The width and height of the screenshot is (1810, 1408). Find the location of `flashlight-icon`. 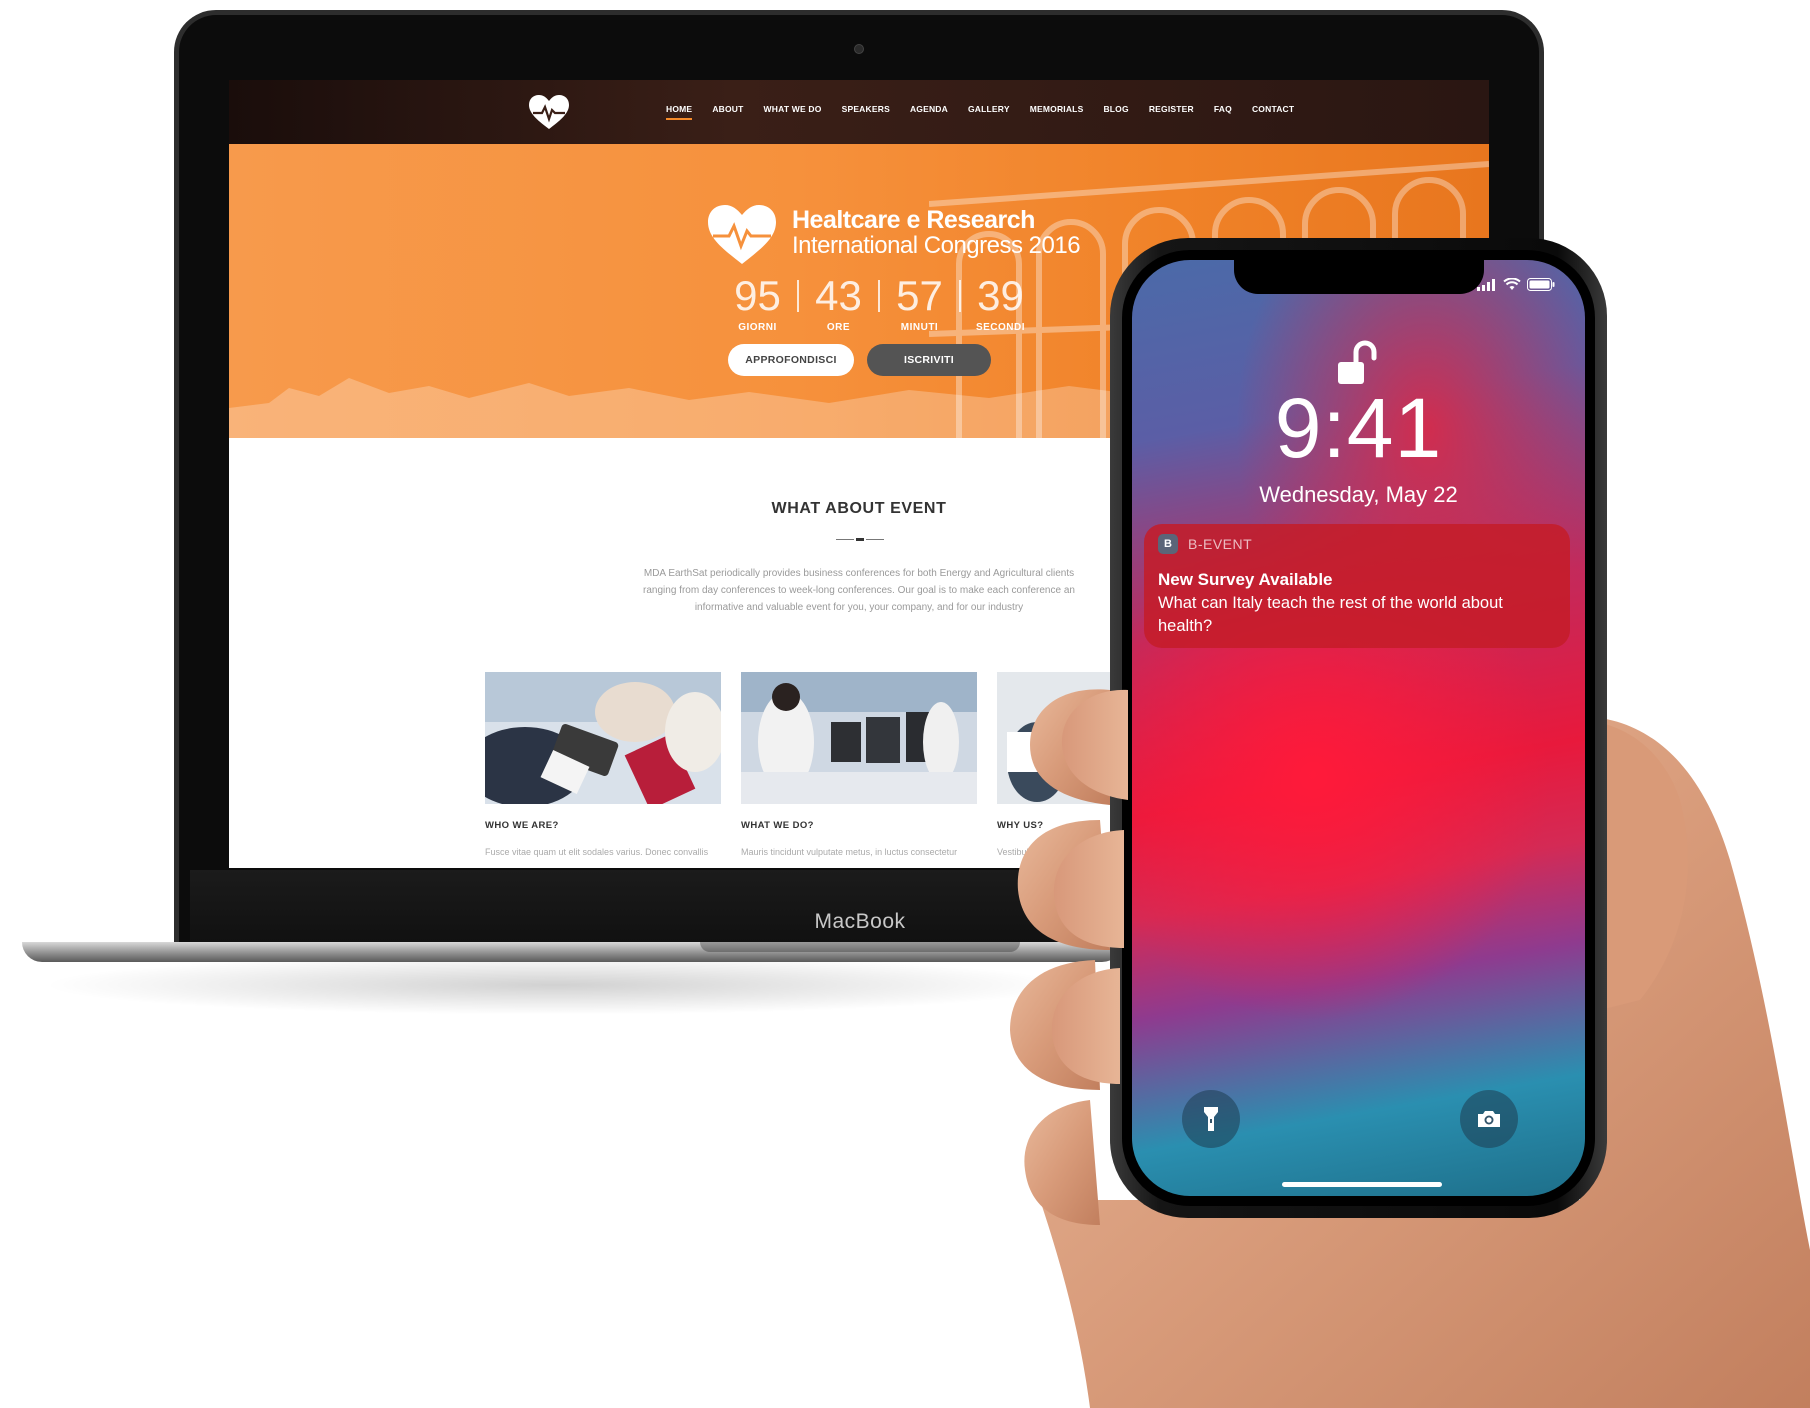

flashlight-icon is located at coordinates (1211, 1119).